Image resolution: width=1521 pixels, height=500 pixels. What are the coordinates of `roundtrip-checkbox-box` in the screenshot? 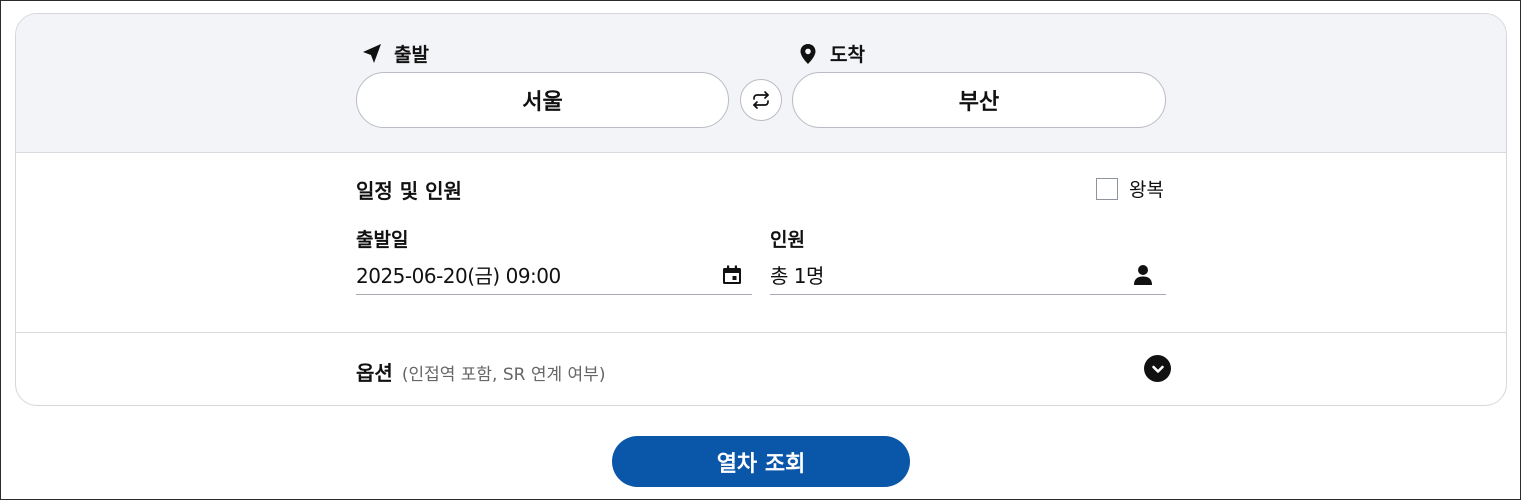 It's located at (1107, 188).